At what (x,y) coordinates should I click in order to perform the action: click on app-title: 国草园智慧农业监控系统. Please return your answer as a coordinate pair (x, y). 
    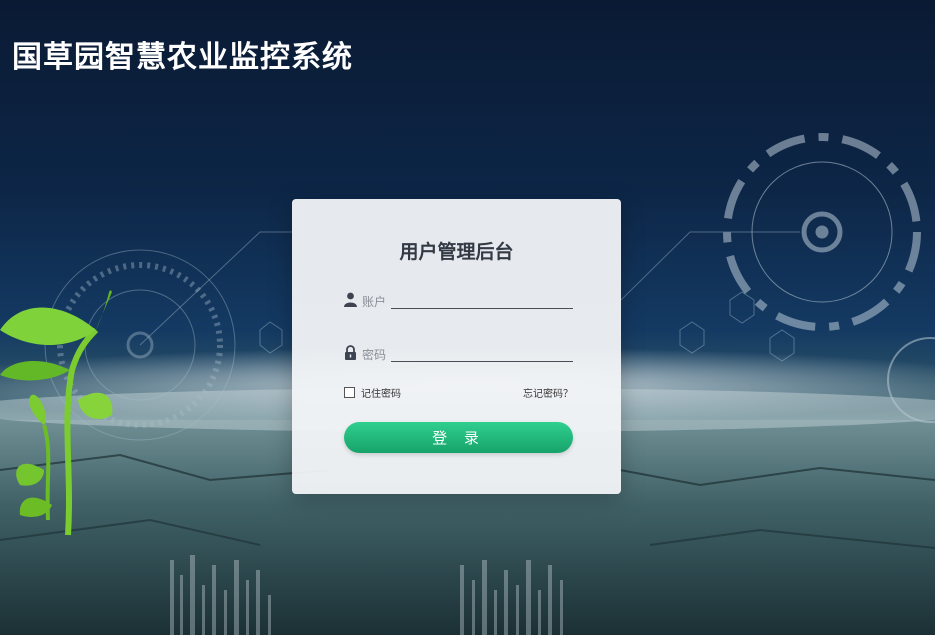
    Looking at the image, I should click on (182, 57).